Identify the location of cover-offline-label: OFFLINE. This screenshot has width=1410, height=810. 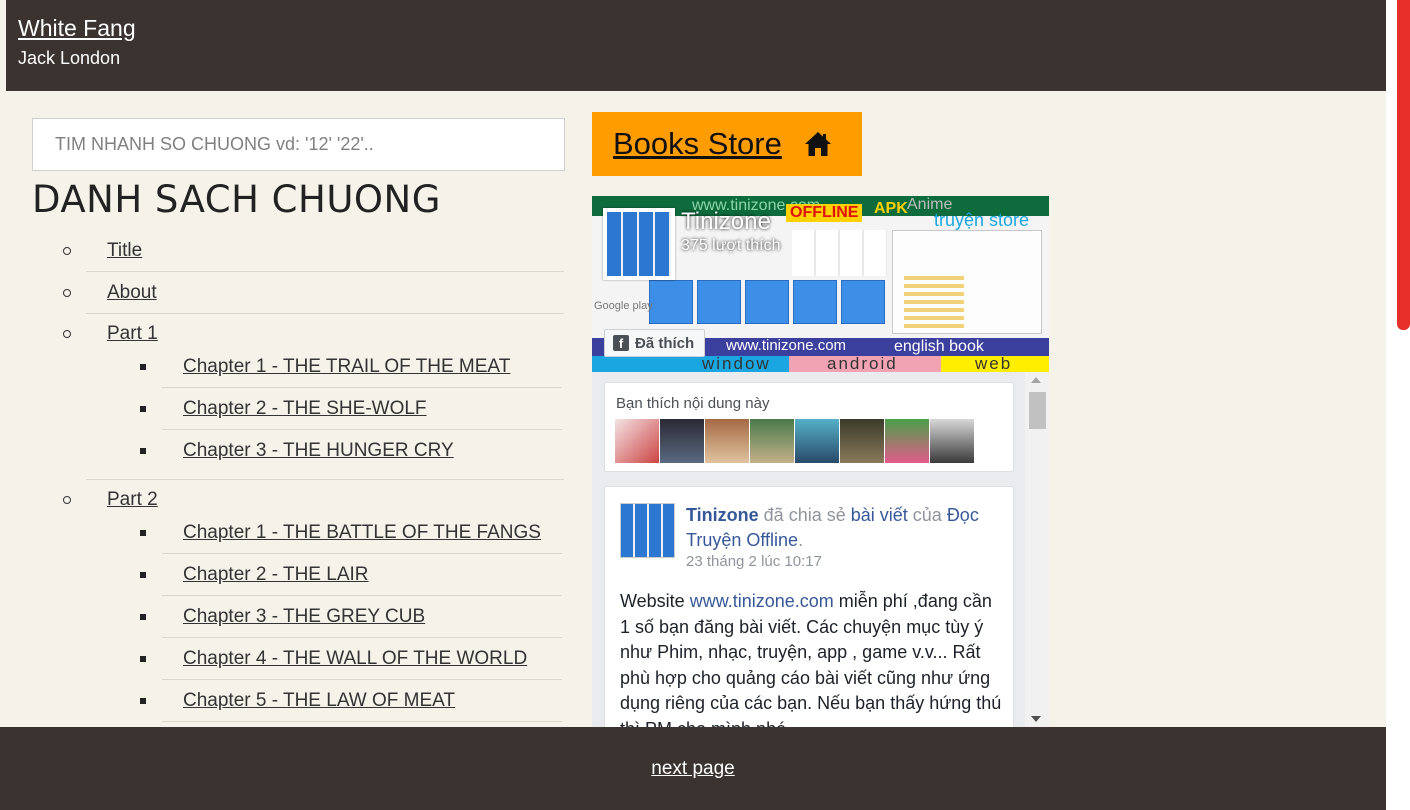
(824, 213).